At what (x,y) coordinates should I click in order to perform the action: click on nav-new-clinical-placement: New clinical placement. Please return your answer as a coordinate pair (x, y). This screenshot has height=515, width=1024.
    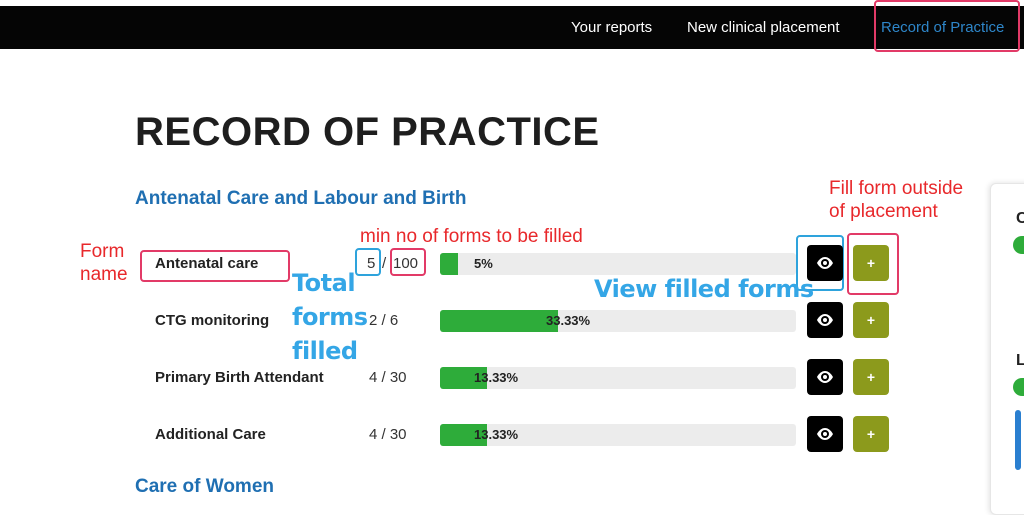
    Looking at the image, I should click on (763, 27).